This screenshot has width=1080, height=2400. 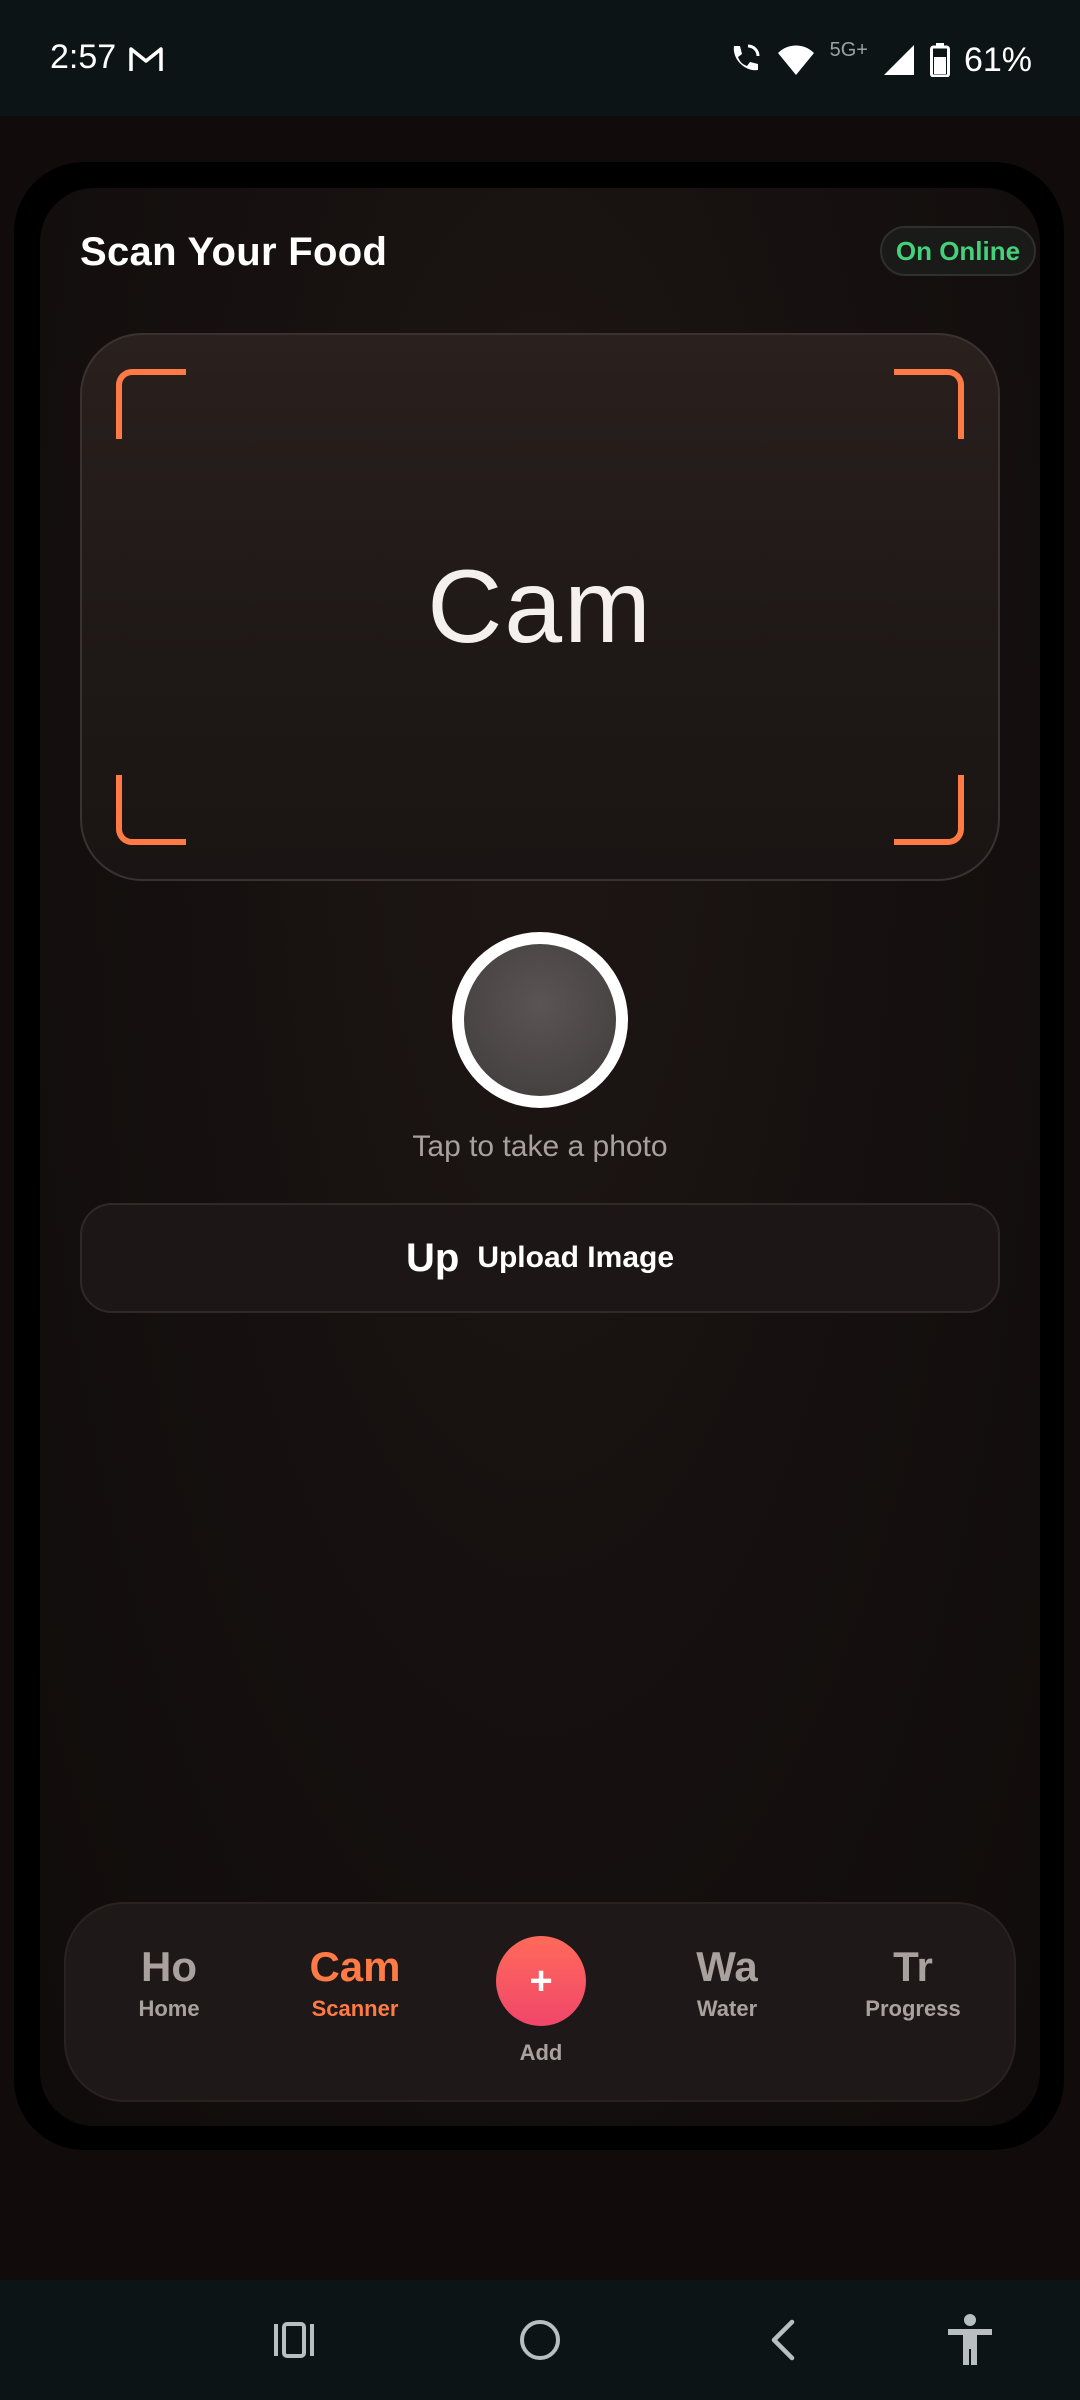 I want to click on add-button: +, so click(x=541, y=1981).